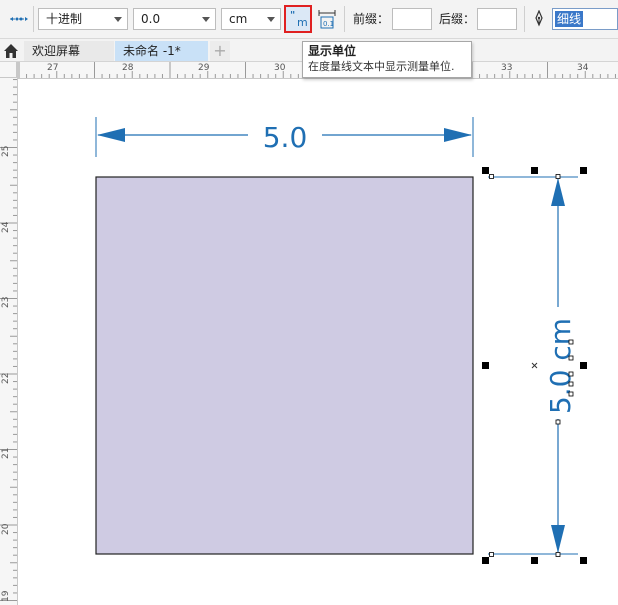 This screenshot has width=618, height=605. I want to click on suffix-label: 后缀：, so click(457, 19).